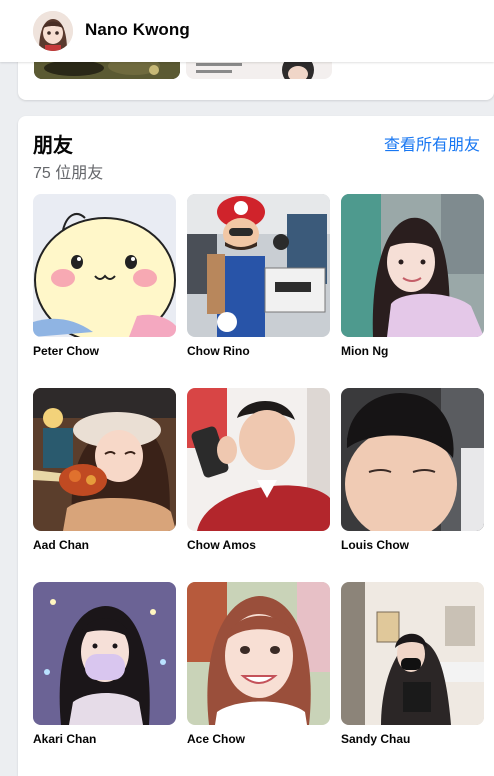 The width and height of the screenshot is (494, 776). Describe the element at coordinates (137, 30) in the screenshot. I see `profile-name: Nano Kwong` at that location.